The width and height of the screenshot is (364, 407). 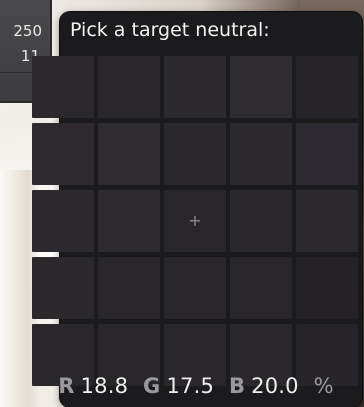 What do you see at coordinates (170, 30) in the screenshot?
I see `loupe-title: Pick a target neutral:` at bounding box center [170, 30].